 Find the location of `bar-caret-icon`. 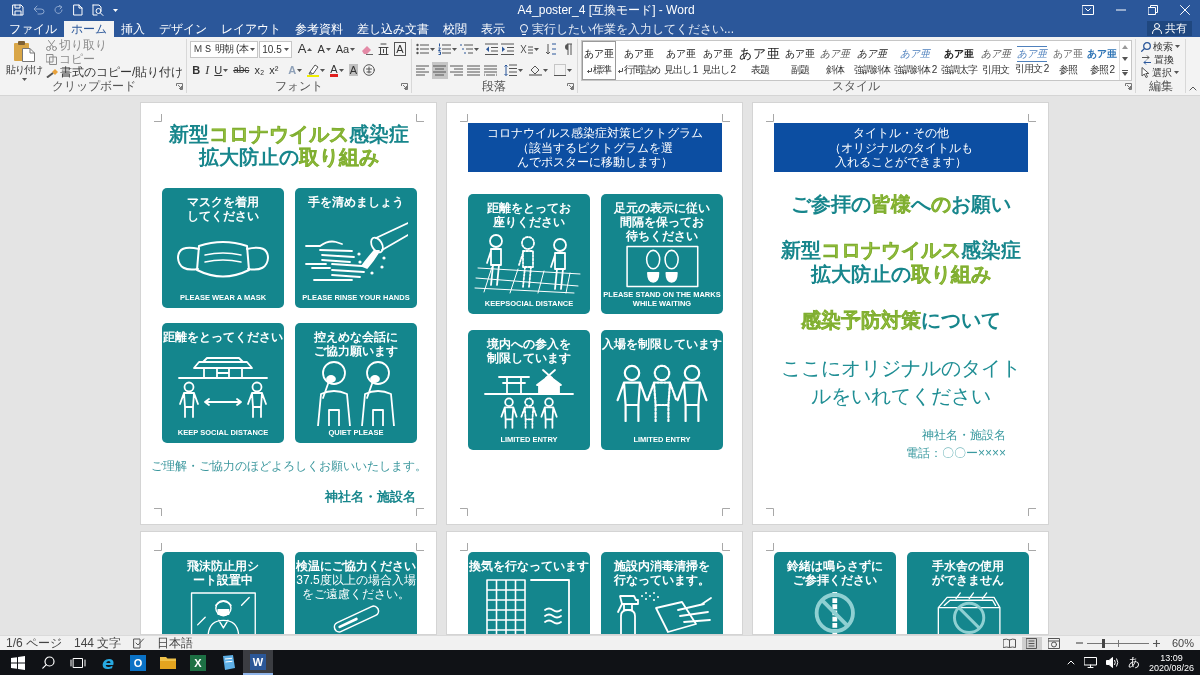

bar-caret-icon is located at coordinates (1125, 72).